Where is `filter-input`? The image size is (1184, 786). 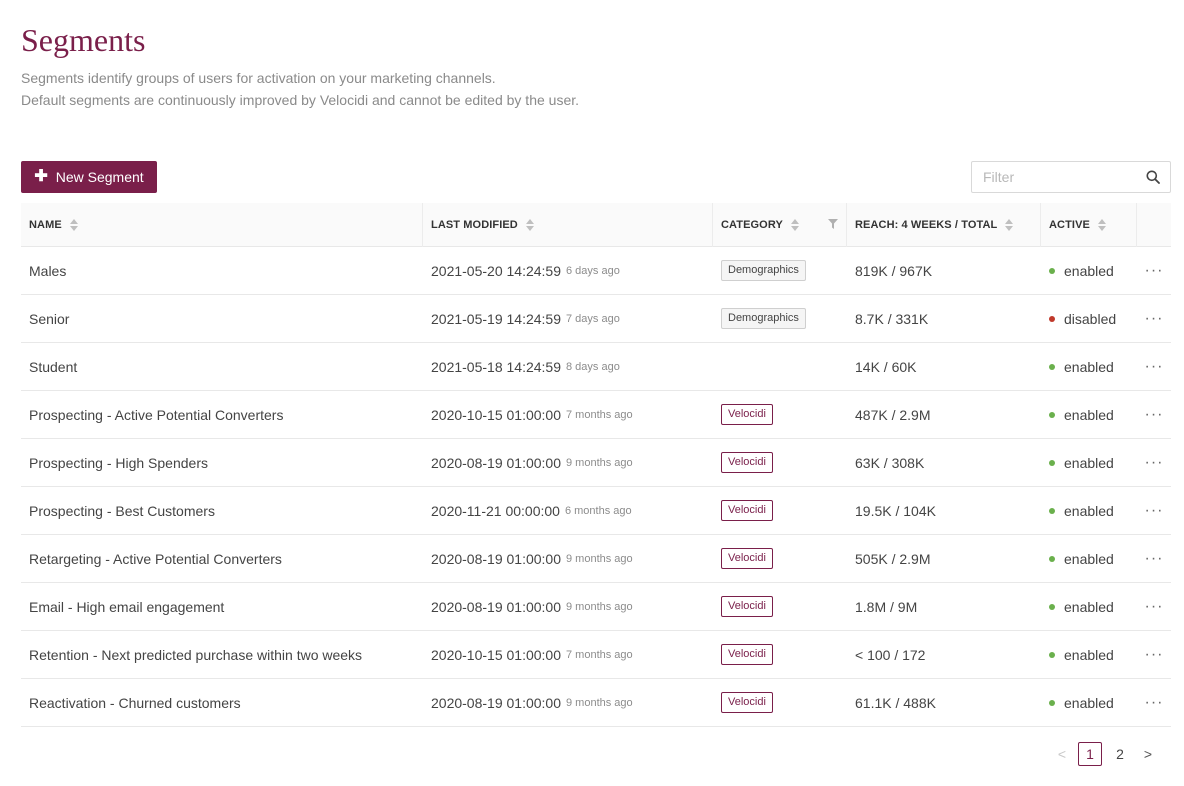 filter-input is located at coordinates (1057, 177).